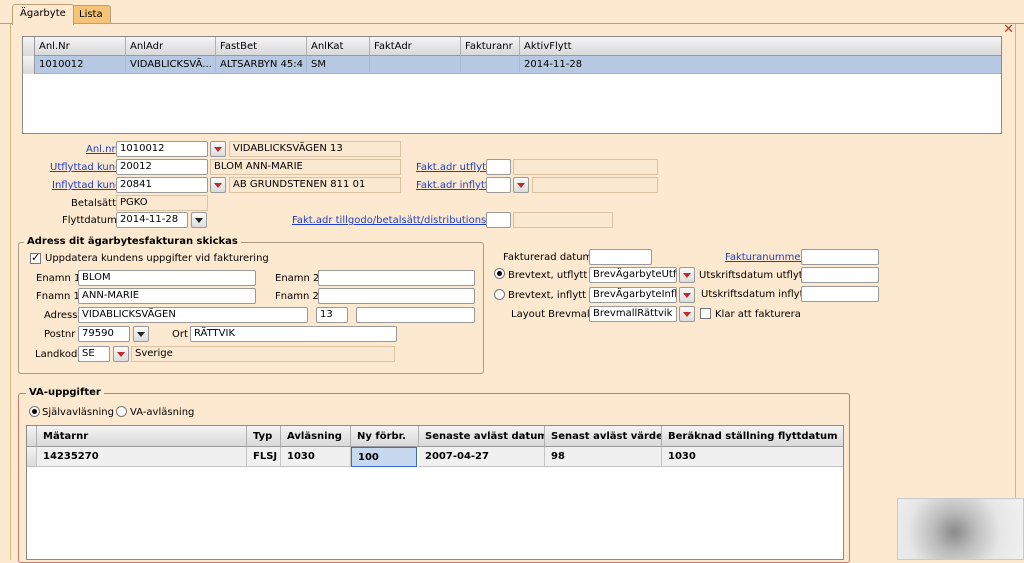 This screenshot has height=563, width=1024. I want to click on enamn2-input, so click(396, 278).